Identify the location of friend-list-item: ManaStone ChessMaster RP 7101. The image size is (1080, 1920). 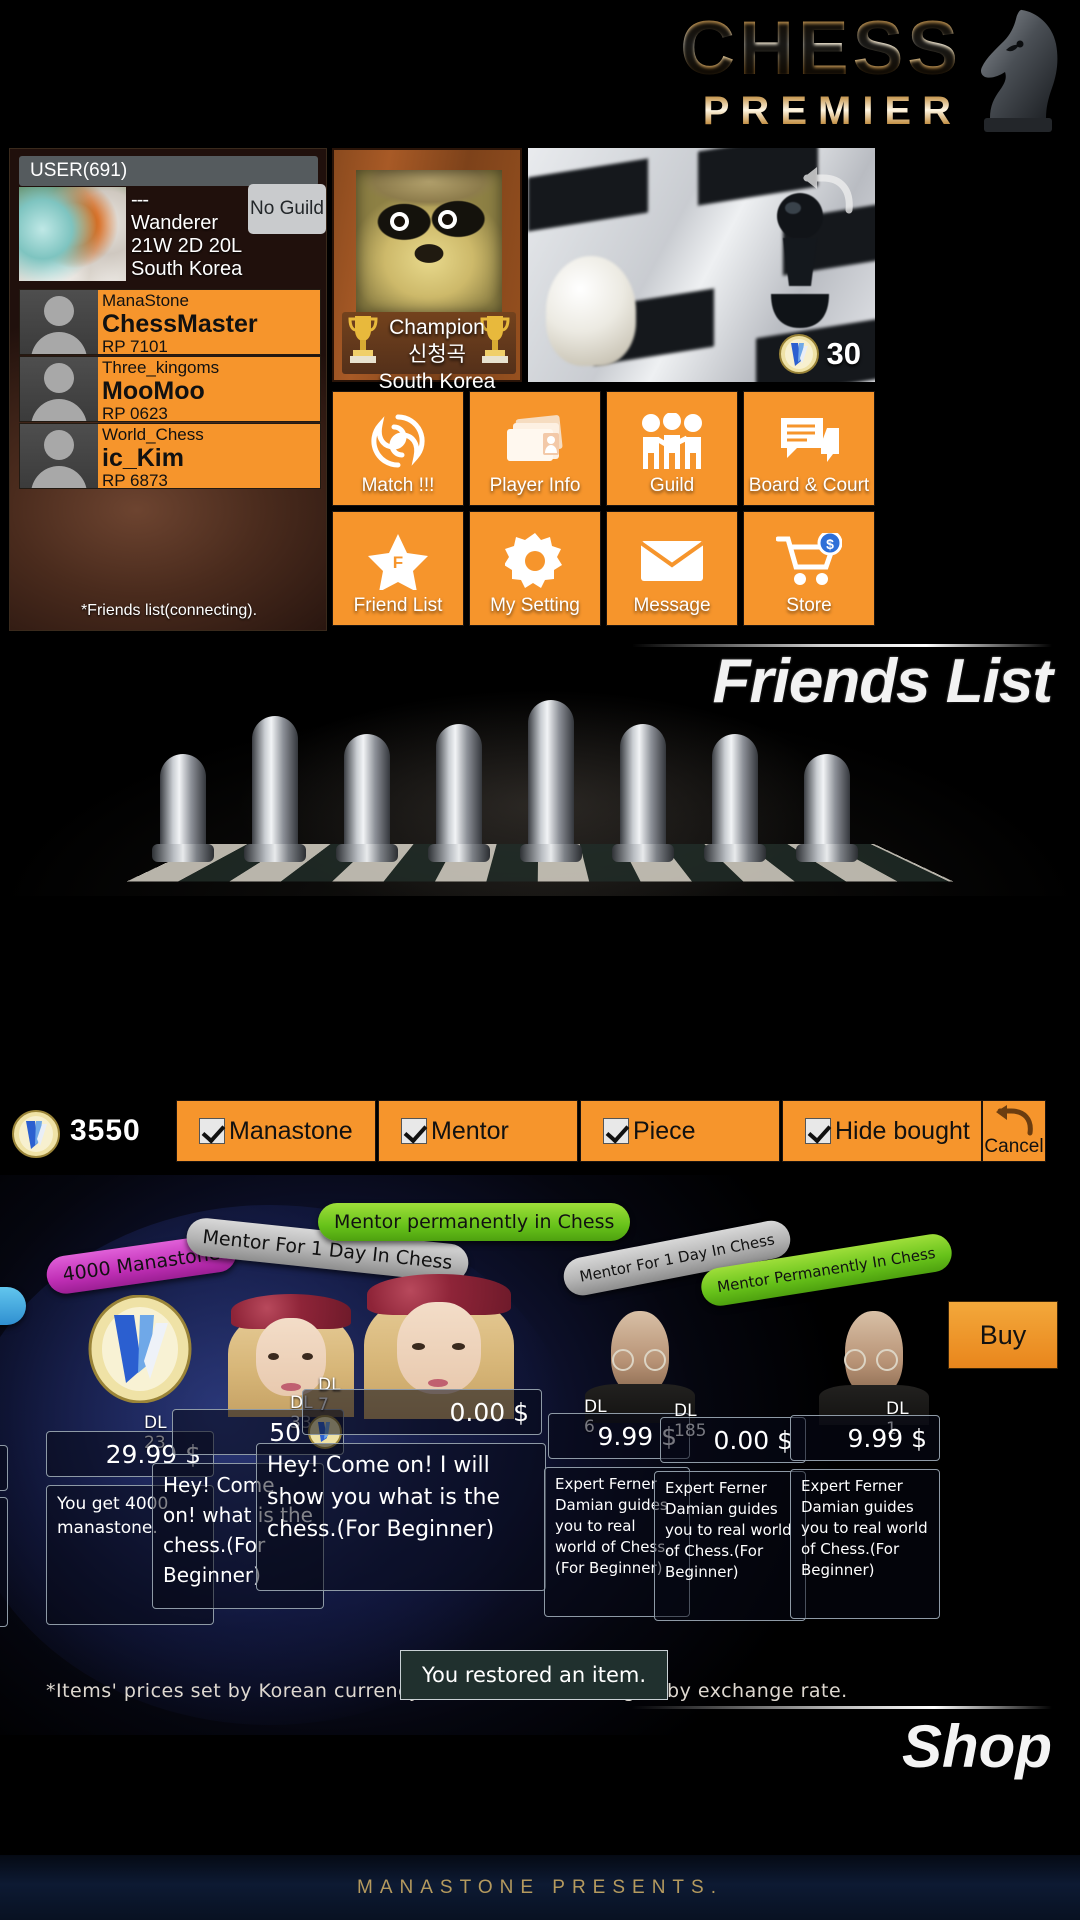
(170, 322).